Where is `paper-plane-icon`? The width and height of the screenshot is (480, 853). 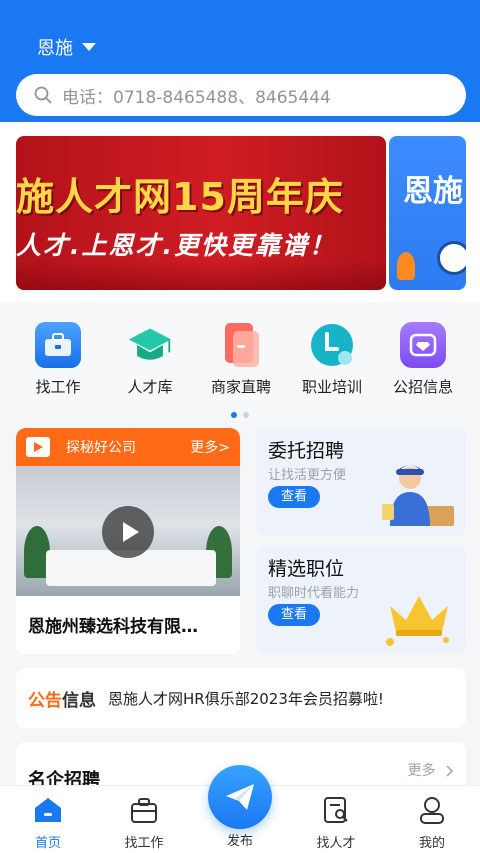 paper-plane-icon is located at coordinates (240, 797).